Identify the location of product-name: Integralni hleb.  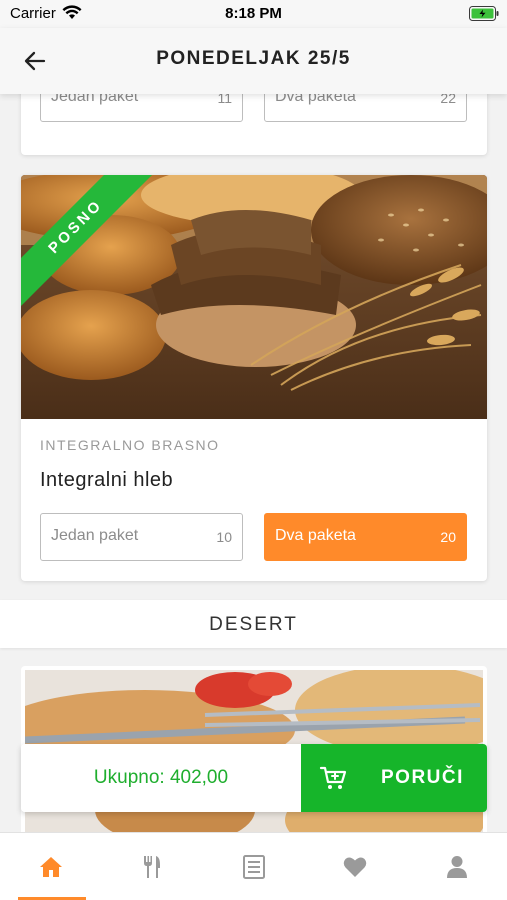
(107, 480).